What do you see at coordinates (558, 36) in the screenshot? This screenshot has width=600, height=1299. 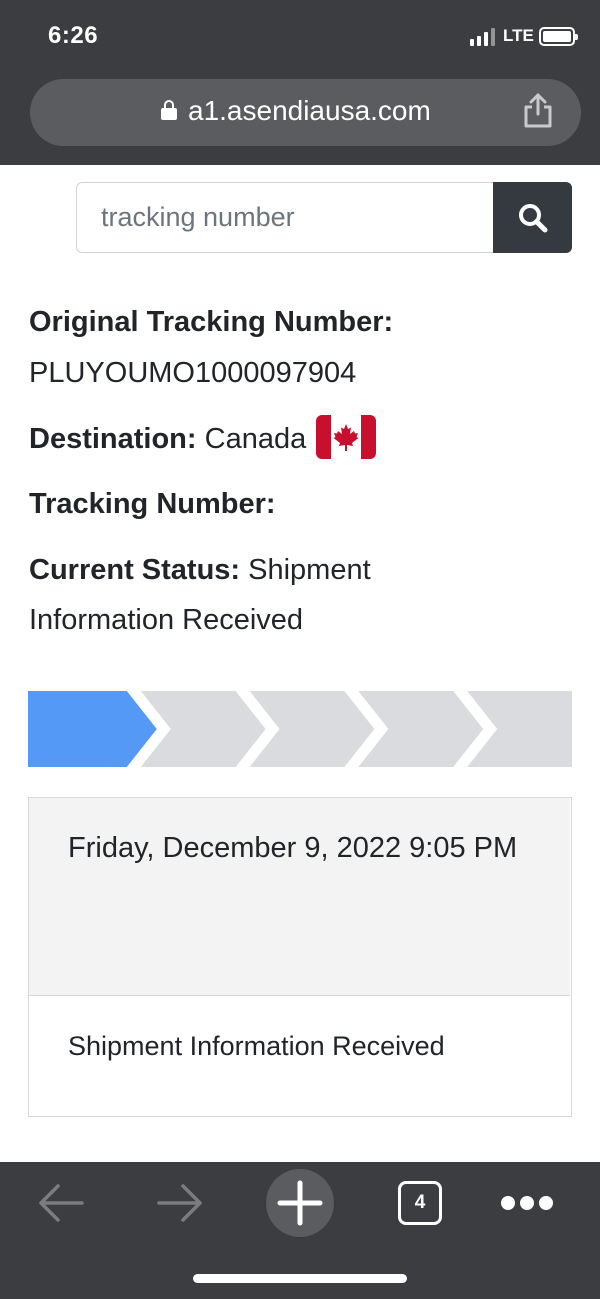 I see `battery-icon` at bounding box center [558, 36].